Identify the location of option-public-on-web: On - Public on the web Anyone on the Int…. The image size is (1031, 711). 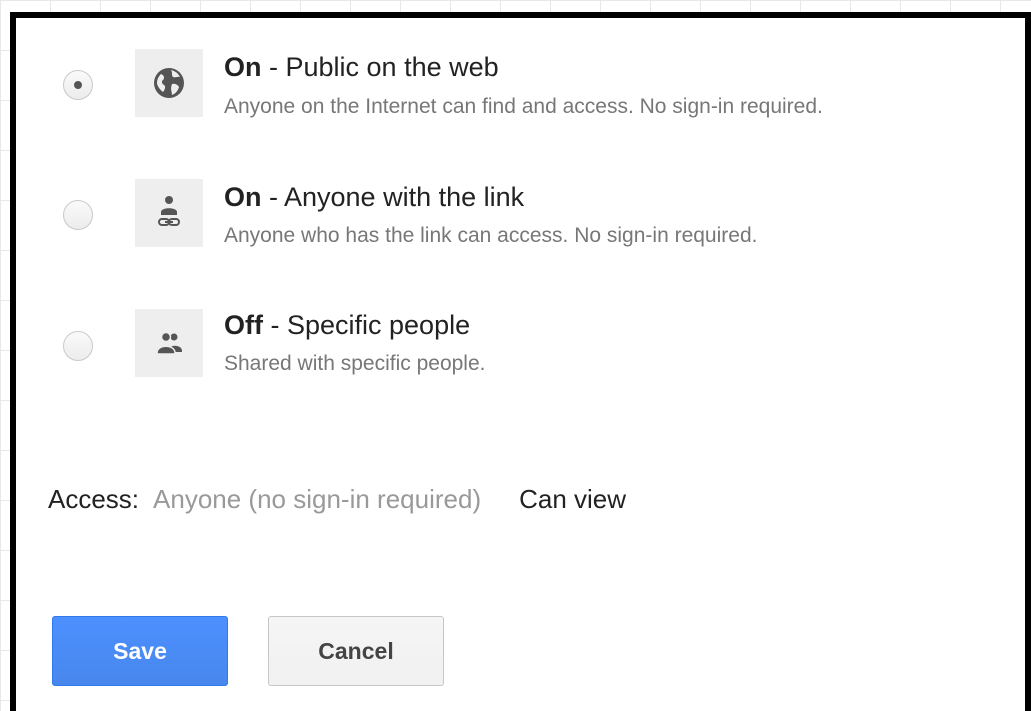
(516, 86).